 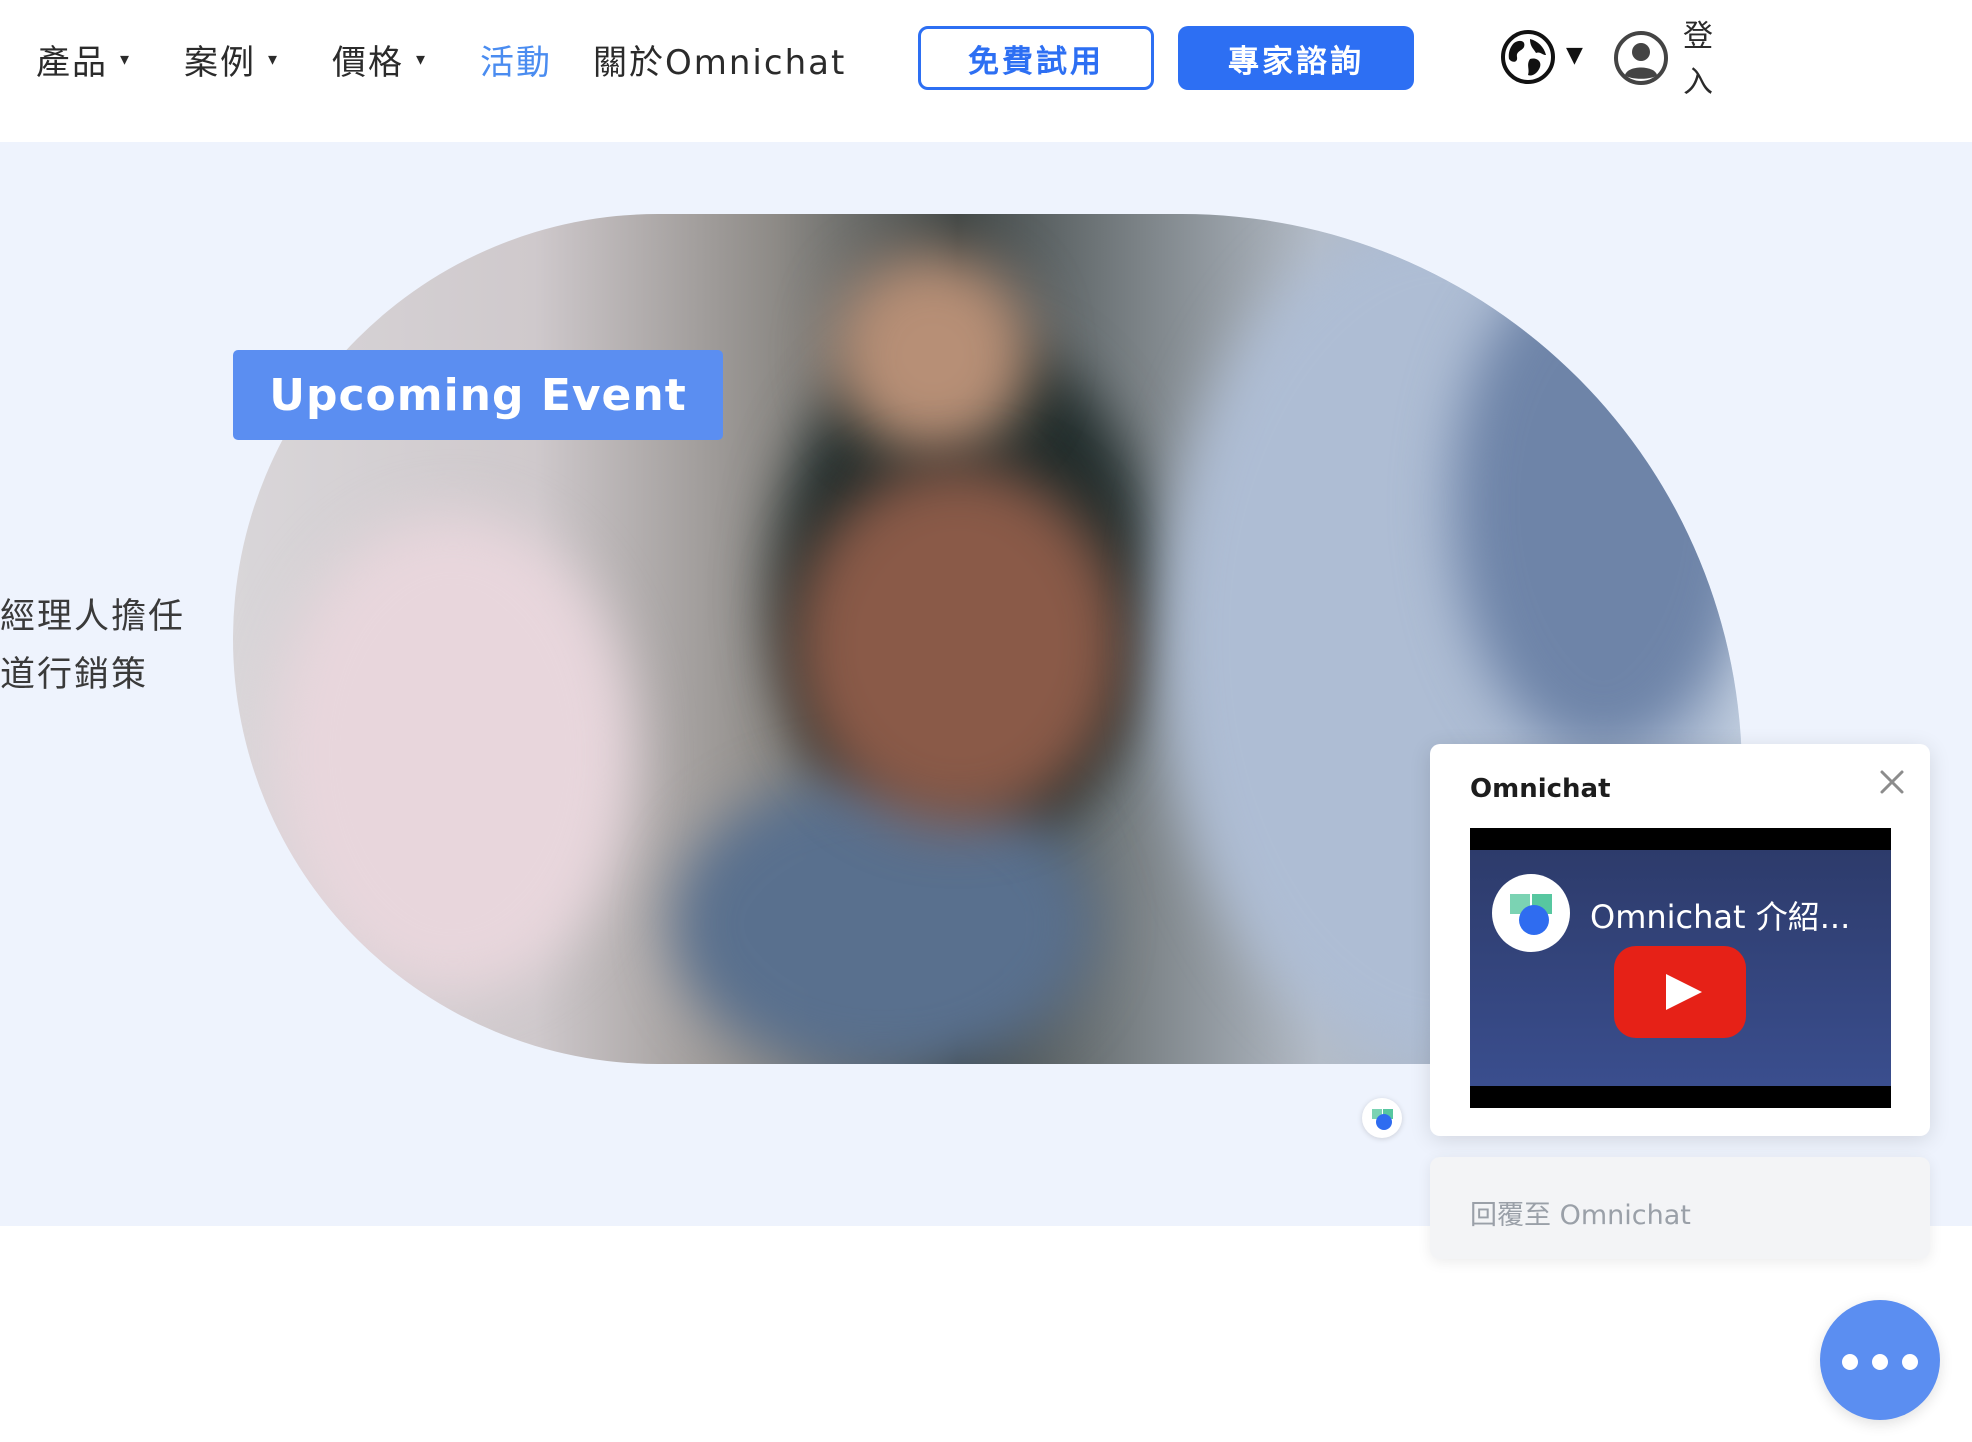 I want to click on omnichat-avatar-icon, so click(x=1382, y=1118).